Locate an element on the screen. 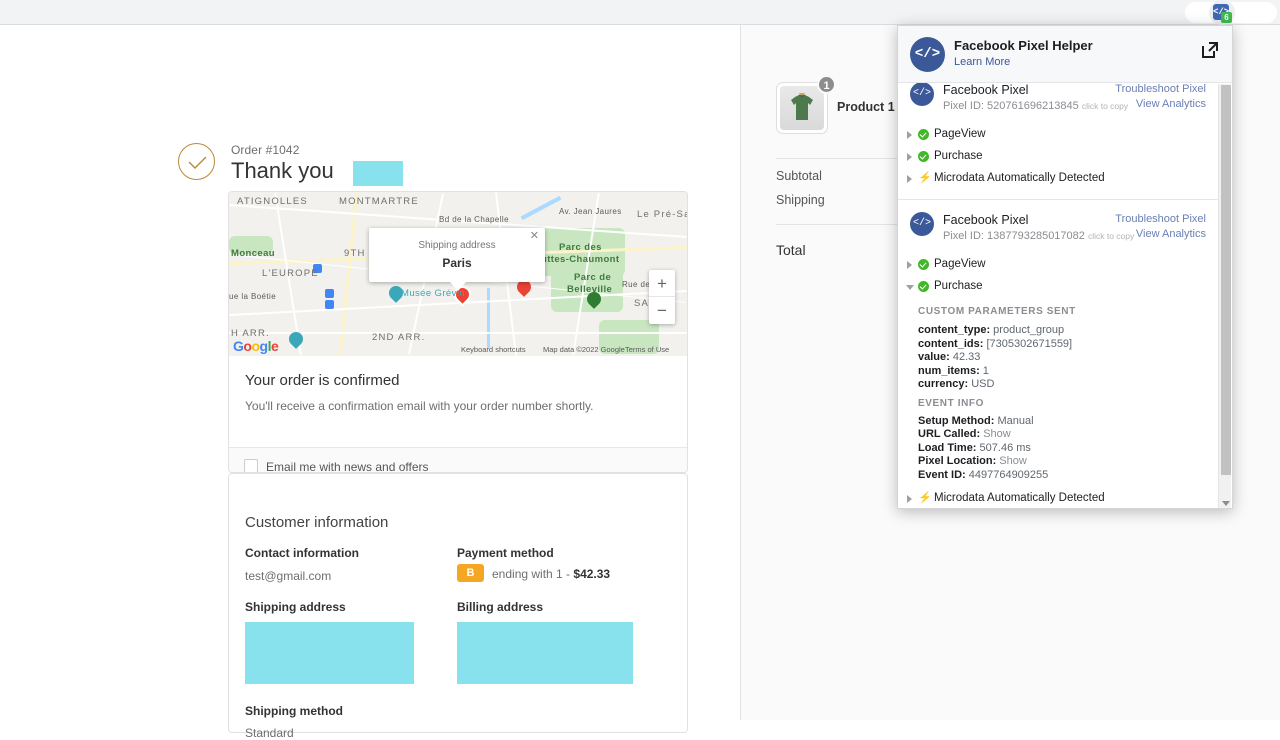 The height and width of the screenshot is (740, 1280). custom-parameter-row: content_type: product_group is located at coordinates (991, 330).